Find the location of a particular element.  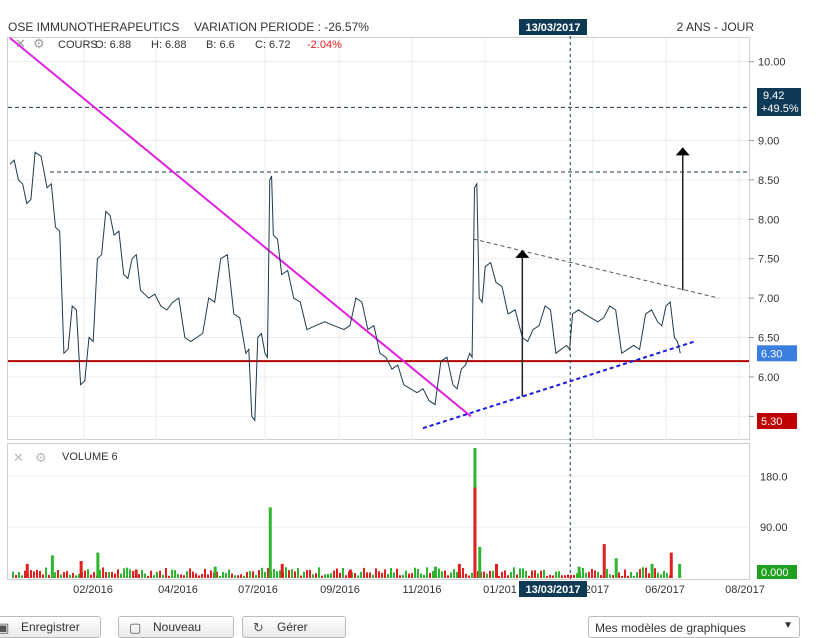

new-button: ▢ Nouveau is located at coordinates (176, 627).